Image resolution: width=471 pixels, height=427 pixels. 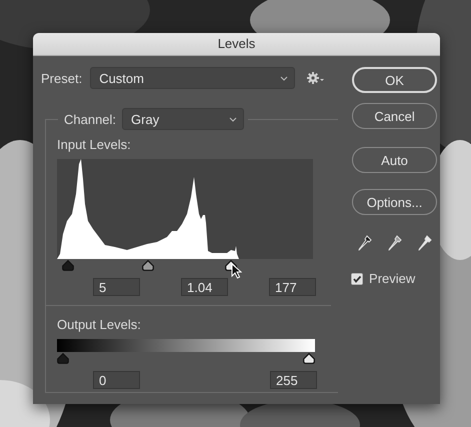 What do you see at coordinates (61, 78) in the screenshot?
I see `preset-label: Preset:` at bounding box center [61, 78].